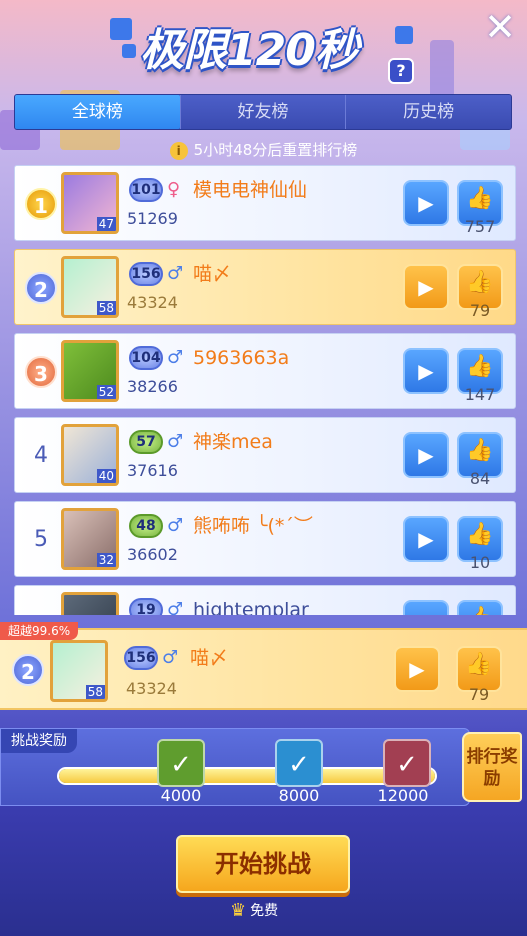 This screenshot has width=527, height=936. What do you see at coordinates (146, 190) in the screenshot?
I see `level-badge: 101` at bounding box center [146, 190].